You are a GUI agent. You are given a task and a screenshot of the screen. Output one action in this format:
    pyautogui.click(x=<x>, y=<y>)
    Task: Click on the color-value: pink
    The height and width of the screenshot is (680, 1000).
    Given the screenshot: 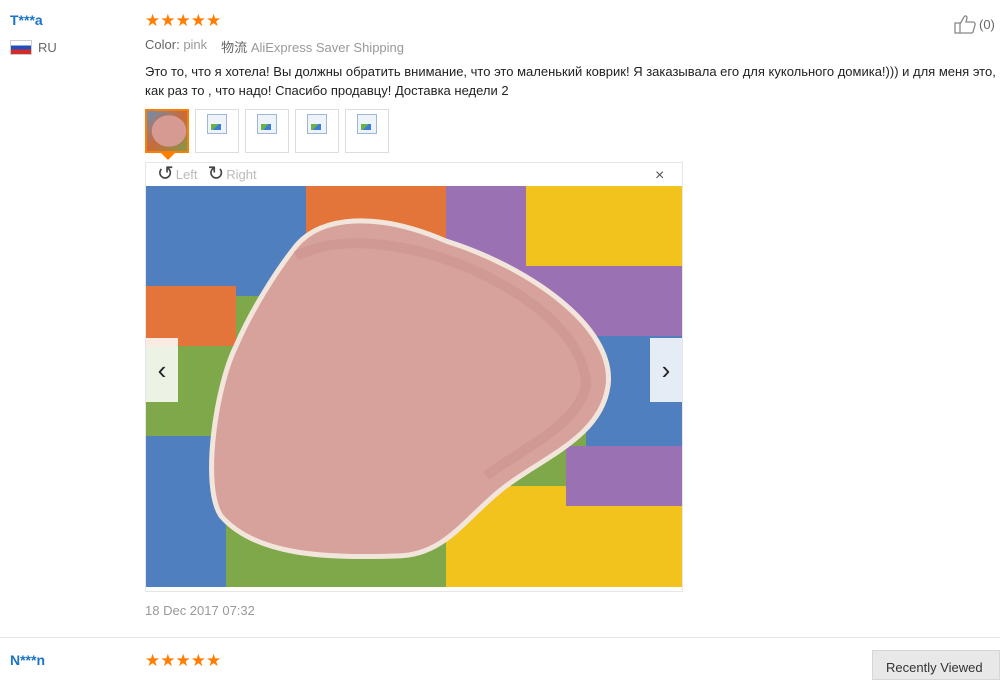 What is the action you would take?
    pyautogui.click(x=195, y=44)
    